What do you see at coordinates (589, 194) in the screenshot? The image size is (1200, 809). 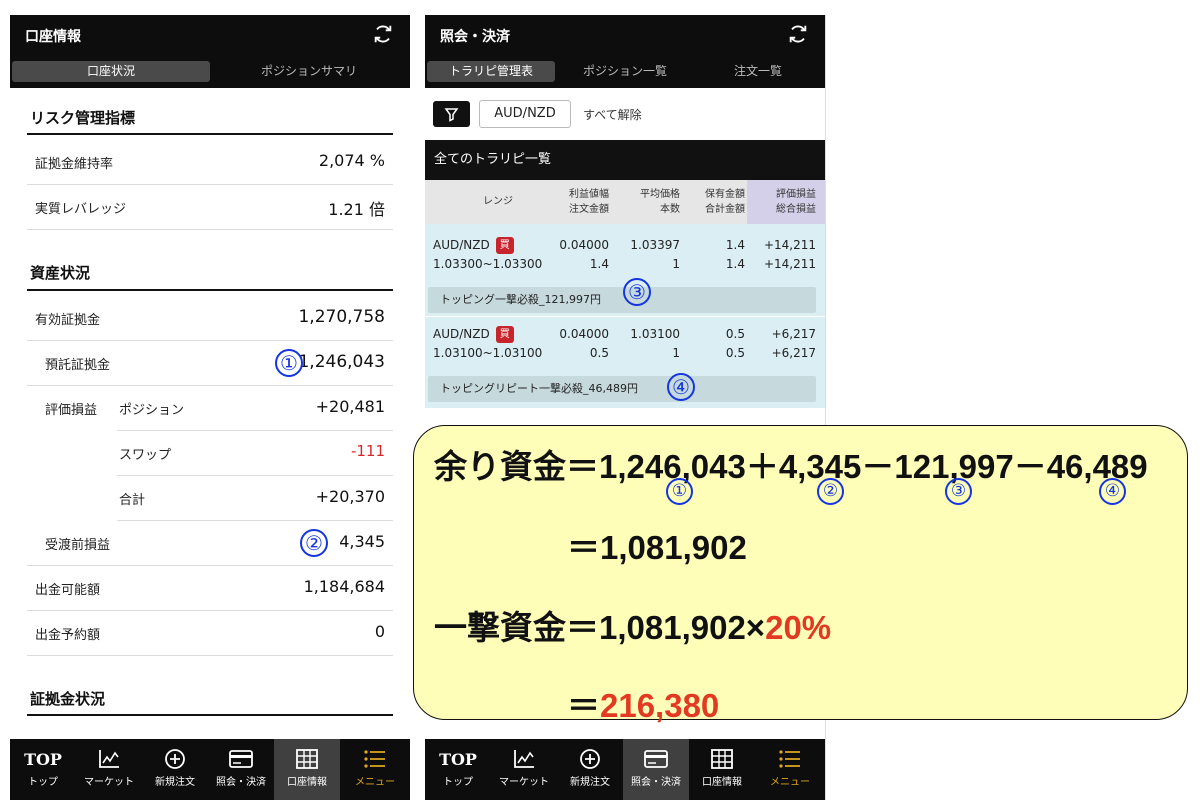 I see `col-profit-width-label: 利益値幅` at bounding box center [589, 194].